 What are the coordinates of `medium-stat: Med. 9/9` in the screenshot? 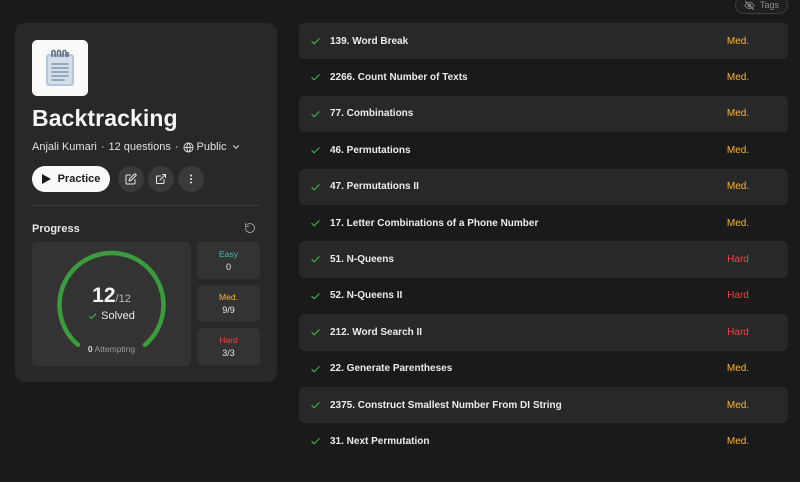 It's located at (228, 303).